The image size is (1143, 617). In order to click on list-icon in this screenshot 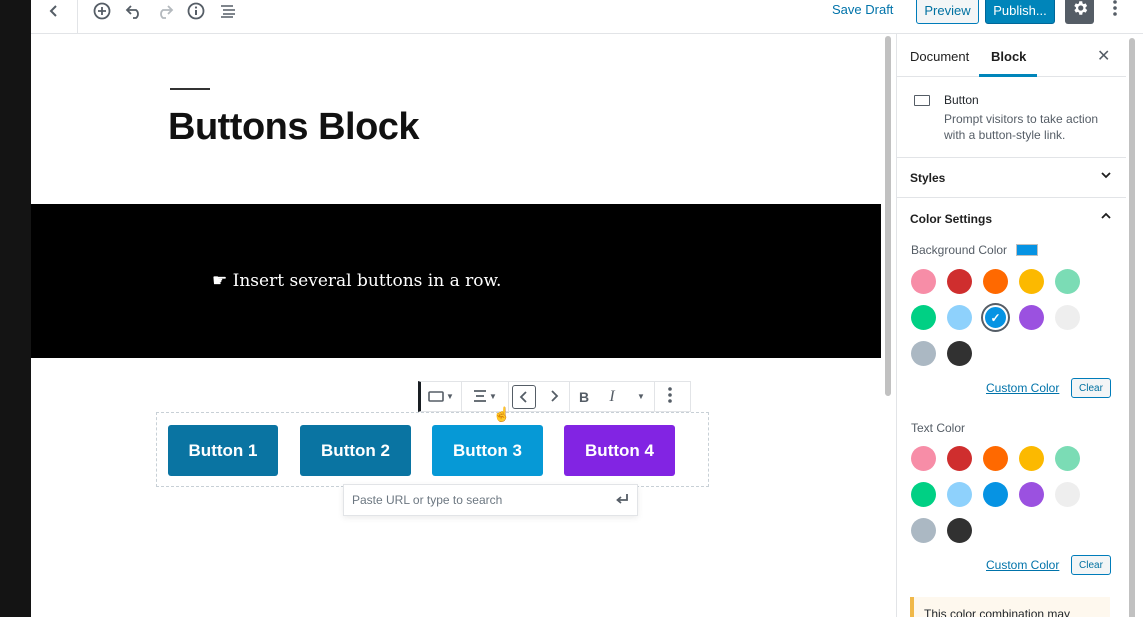, I will do `click(228, 11)`.